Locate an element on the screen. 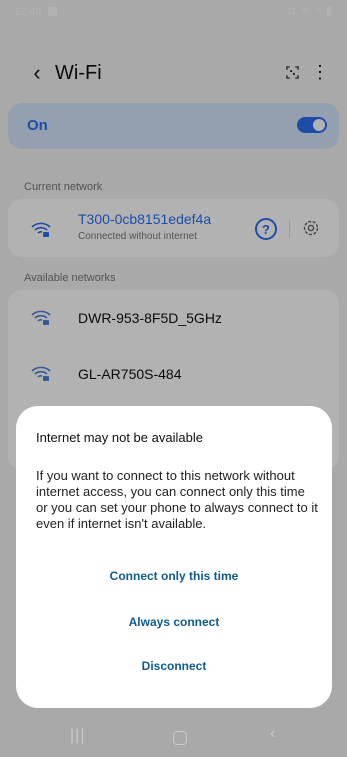  dialog-title: Internet may not be available is located at coordinates (119, 437).